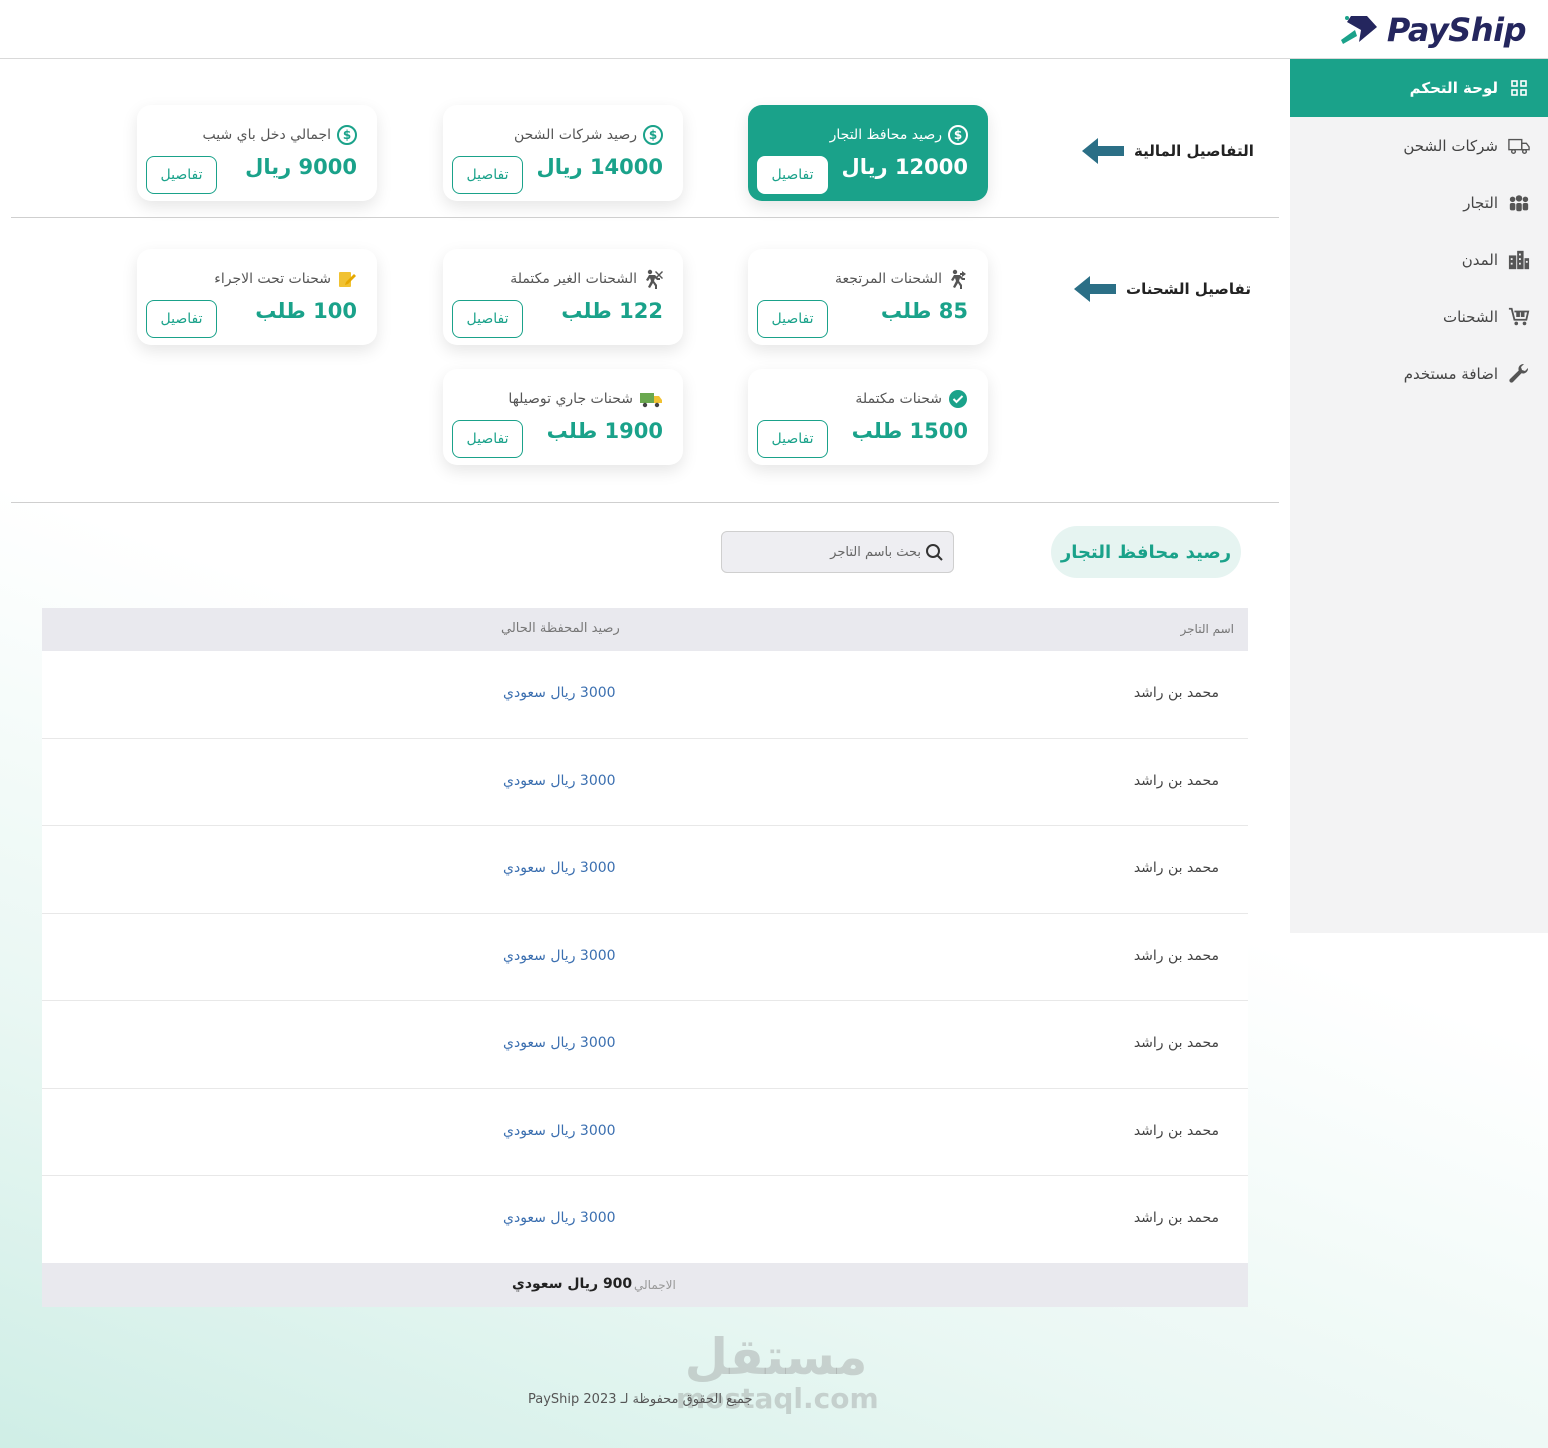 This screenshot has height=1448, width=1548. Describe the element at coordinates (257, 153) in the screenshot. I see `card-payship-income: $ اجمالي دخل باي شيب 9000 ريال تفاصيل` at that location.